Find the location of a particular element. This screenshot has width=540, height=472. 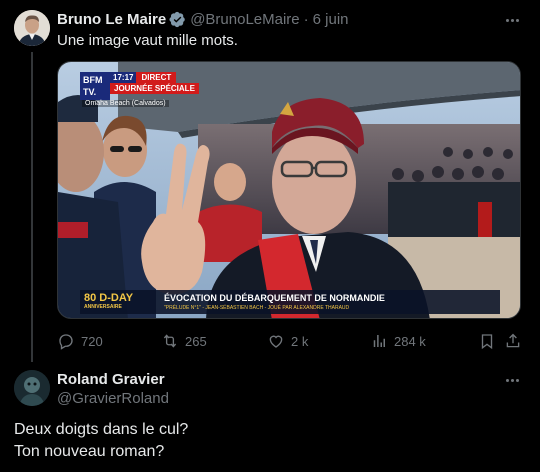

special-banner: JOURNÉE SPÉCIALE is located at coordinates (154, 88).